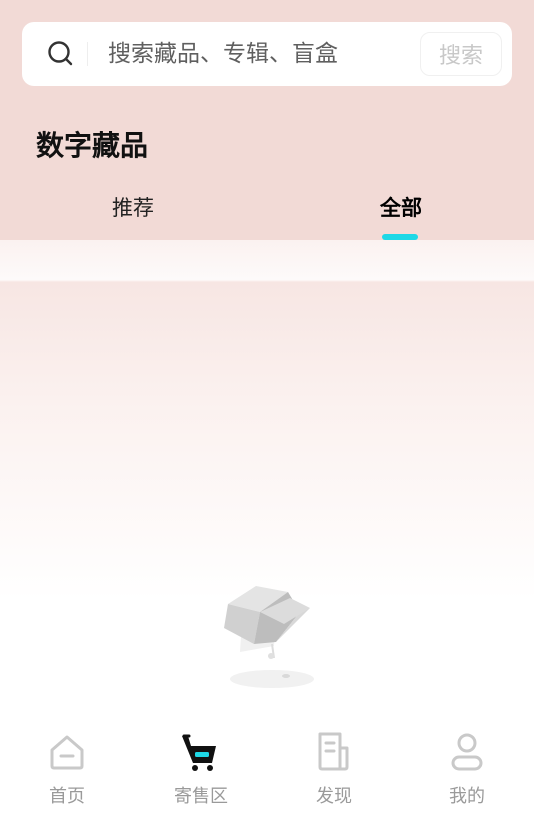 Image resolution: width=534 pixels, height=828 pixels. What do you see at coordinates (201, 796) in the screenshot?
I see `nav-label-consignment: 寄售区` at bounding box center [201, 796].